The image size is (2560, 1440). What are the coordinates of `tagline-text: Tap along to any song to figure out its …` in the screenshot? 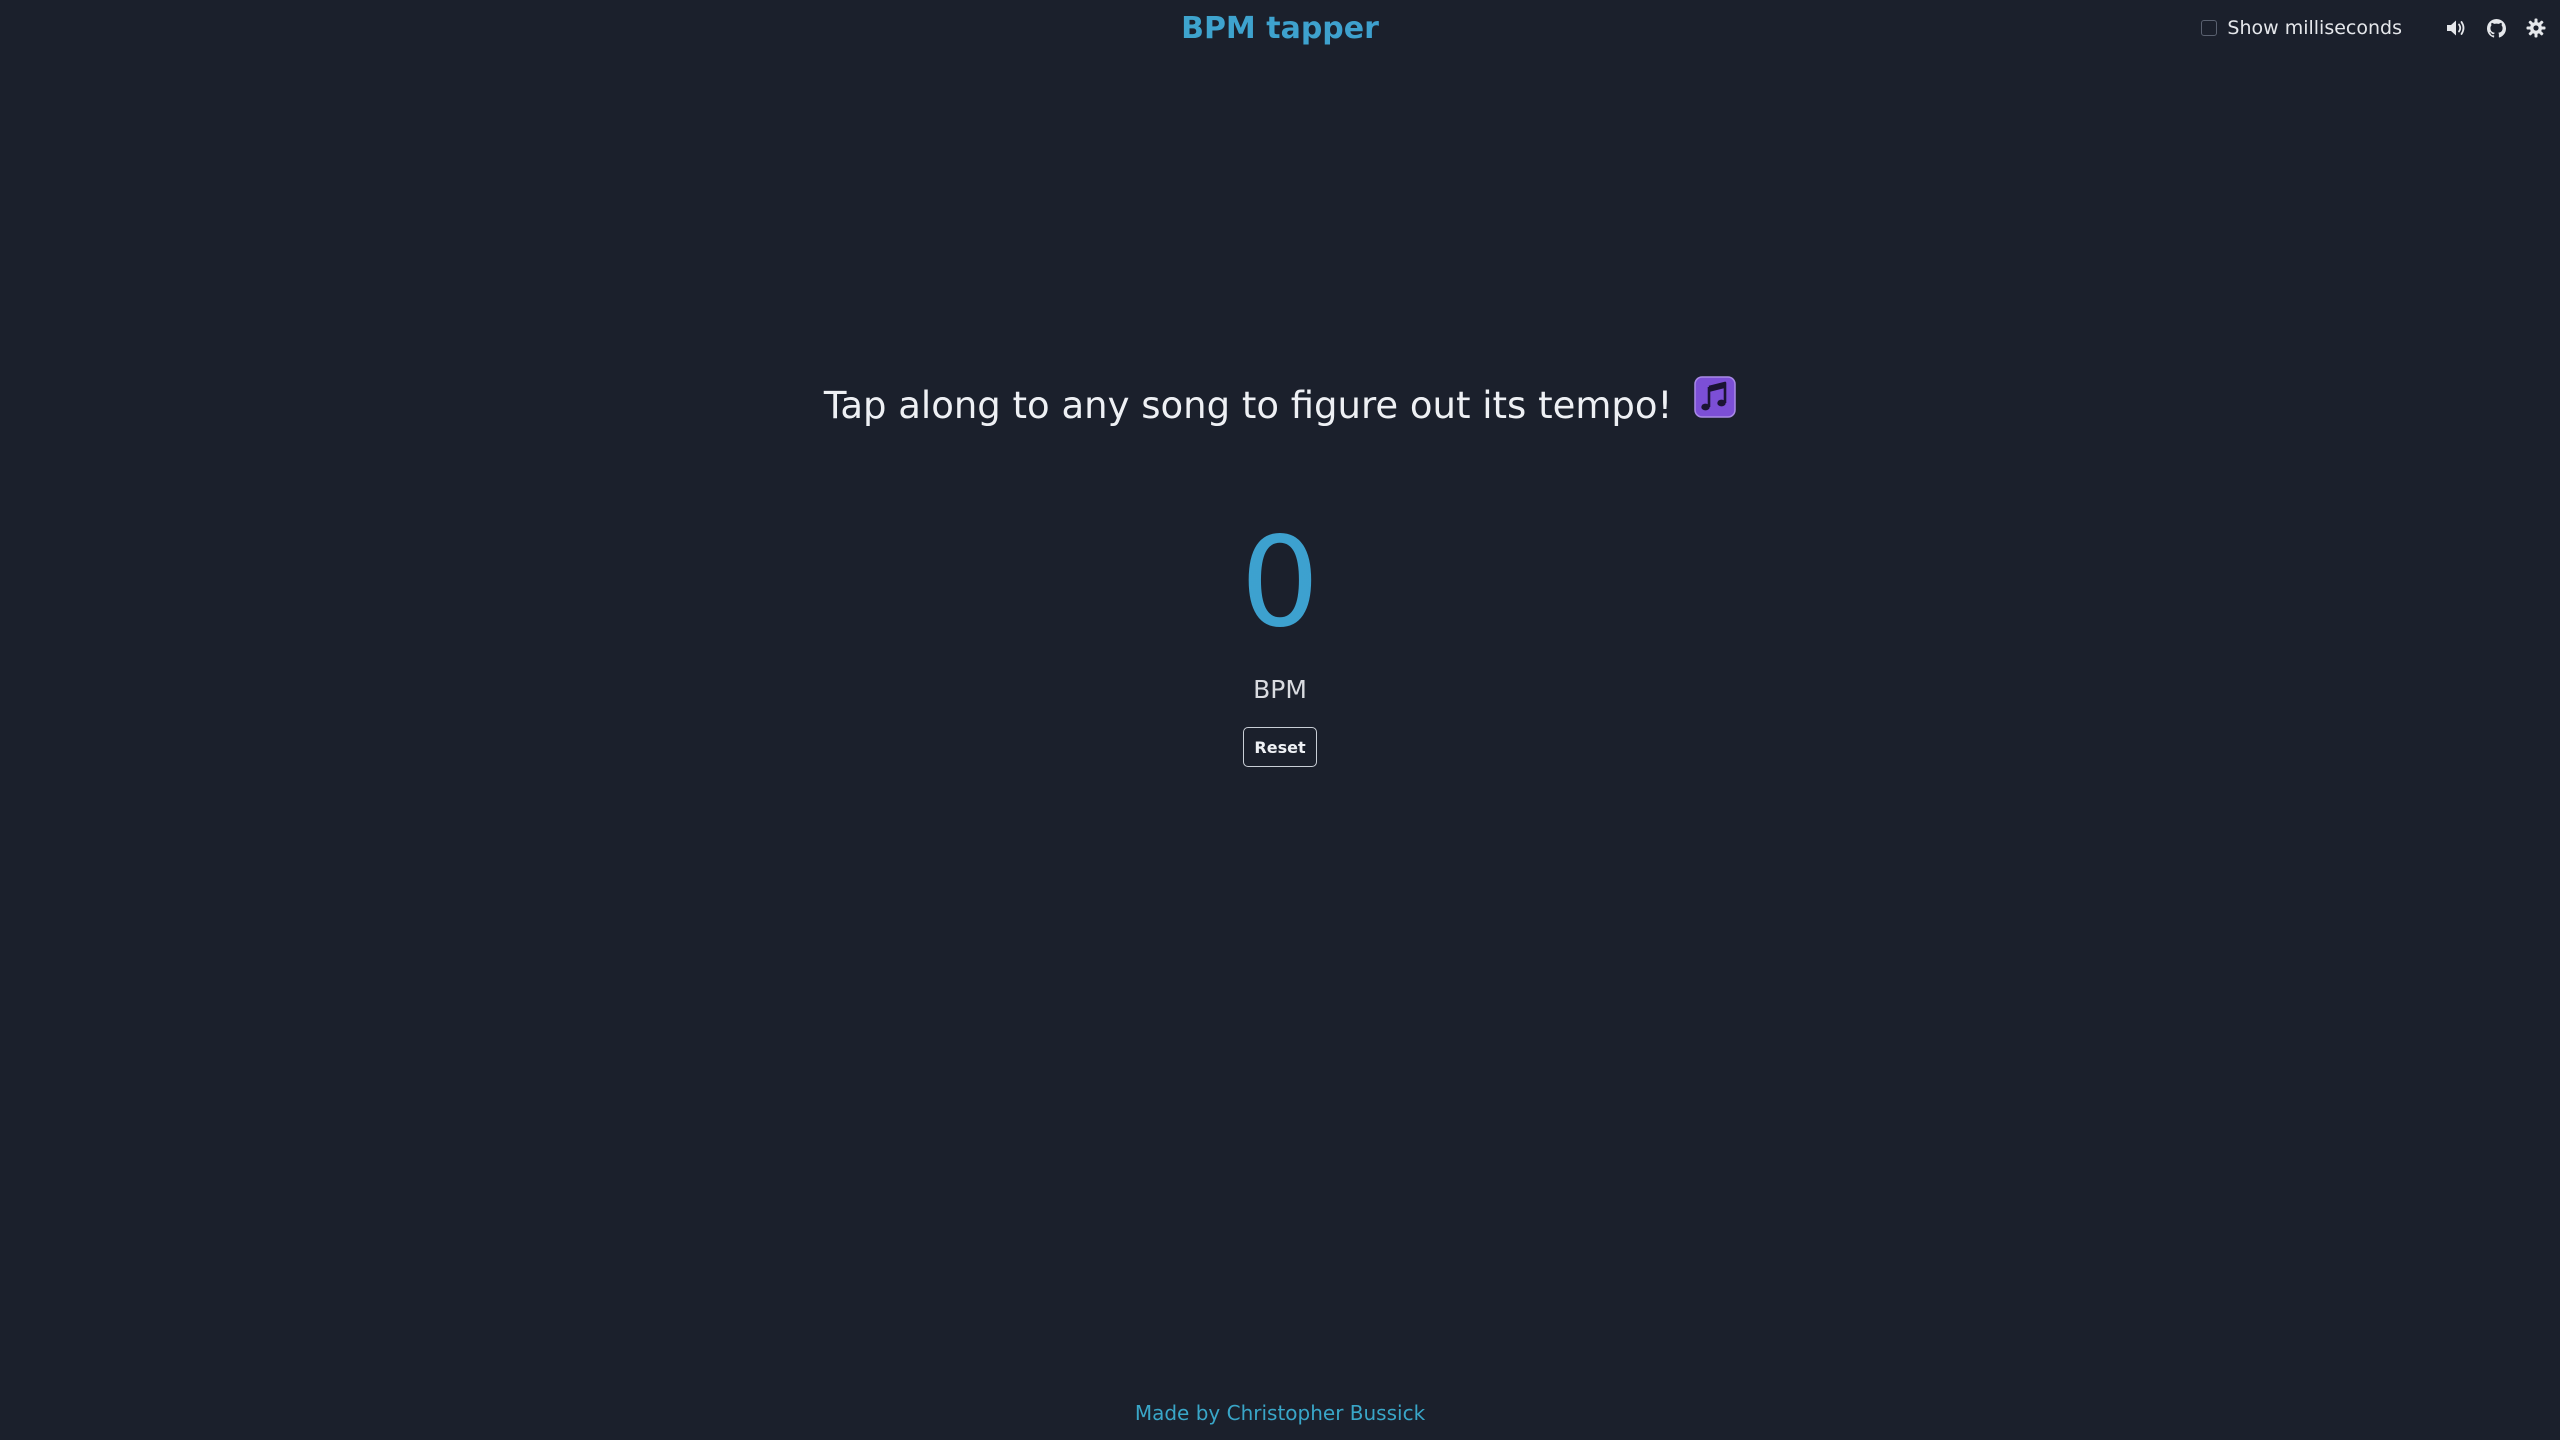 It's located at (1248, 405).